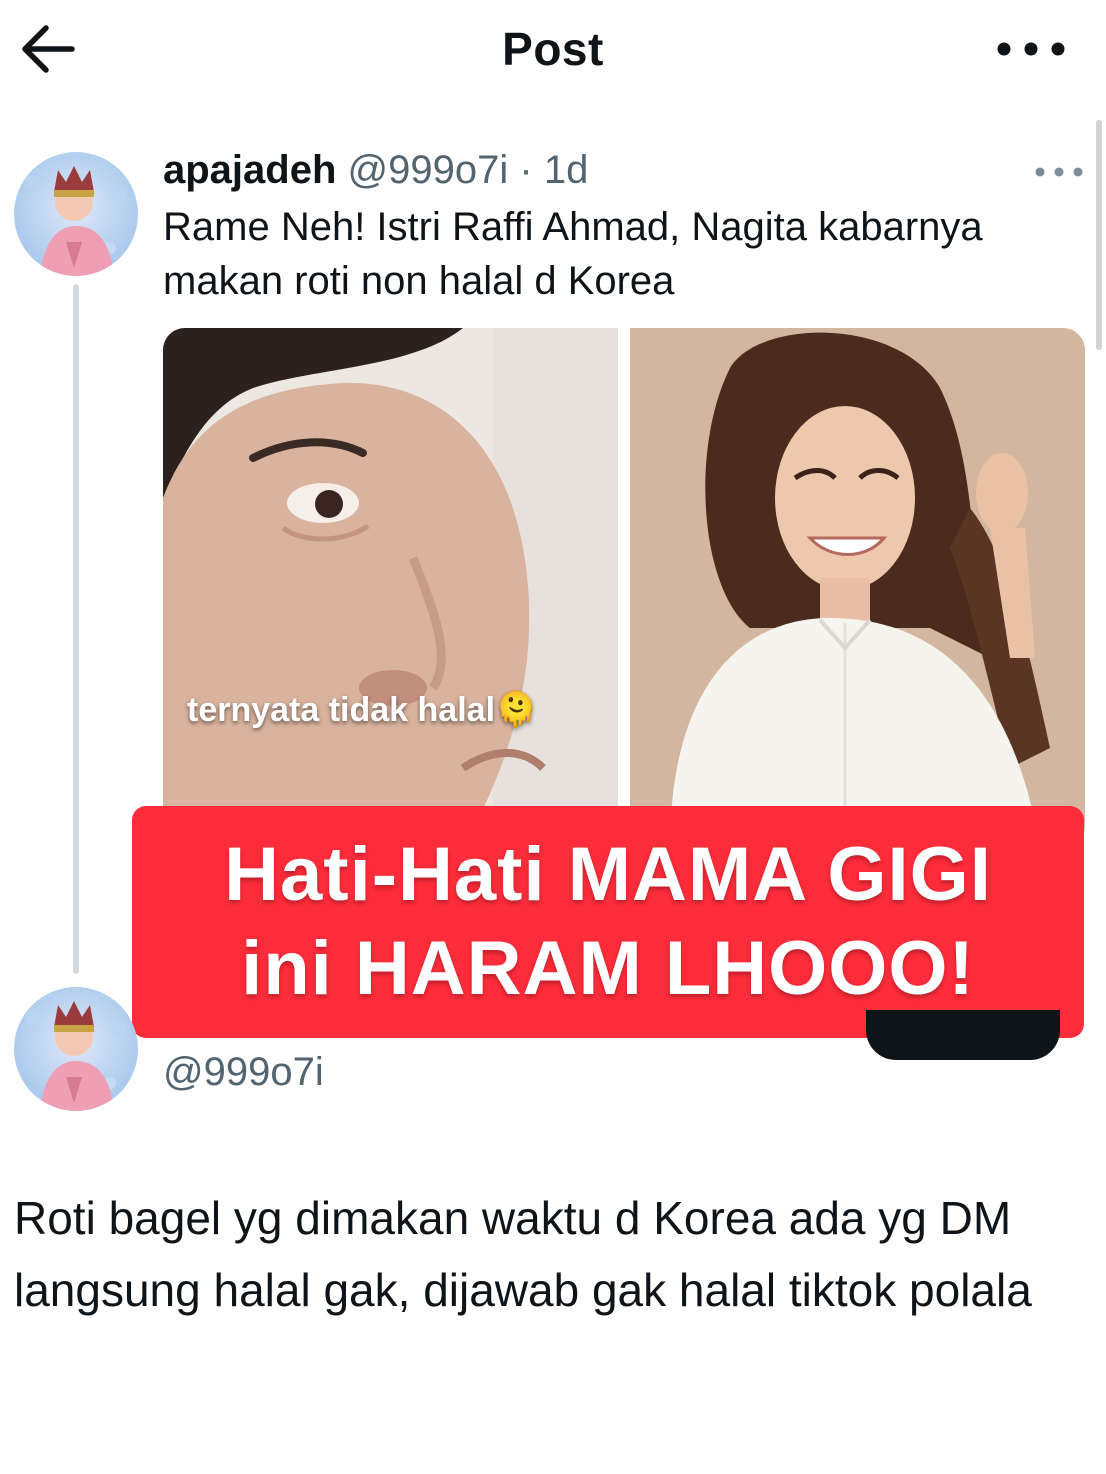 This screenshot has width=1106, height=1474. Describe the element at coordinates (76, 629) in the screenshot. I see `thread-connector` at that location.